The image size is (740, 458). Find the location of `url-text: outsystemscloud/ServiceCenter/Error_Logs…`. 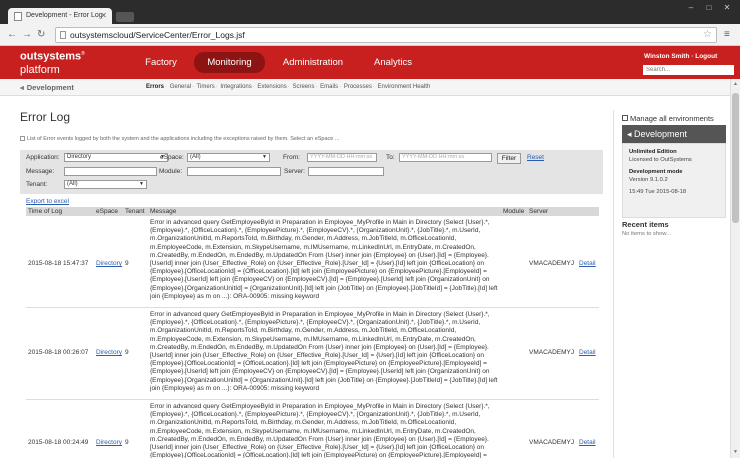

url-text: outsystemscloud/ServiceCenter/Error_Logs… is located at coordinates (157, 35).